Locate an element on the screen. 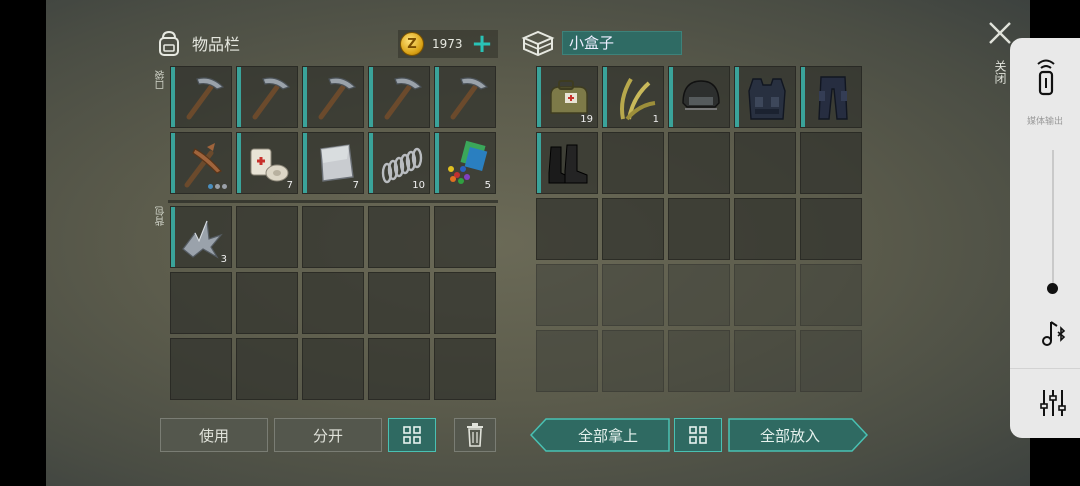 The image size is (1080, 486). media-output-button is located at coordinates (1046, 80).